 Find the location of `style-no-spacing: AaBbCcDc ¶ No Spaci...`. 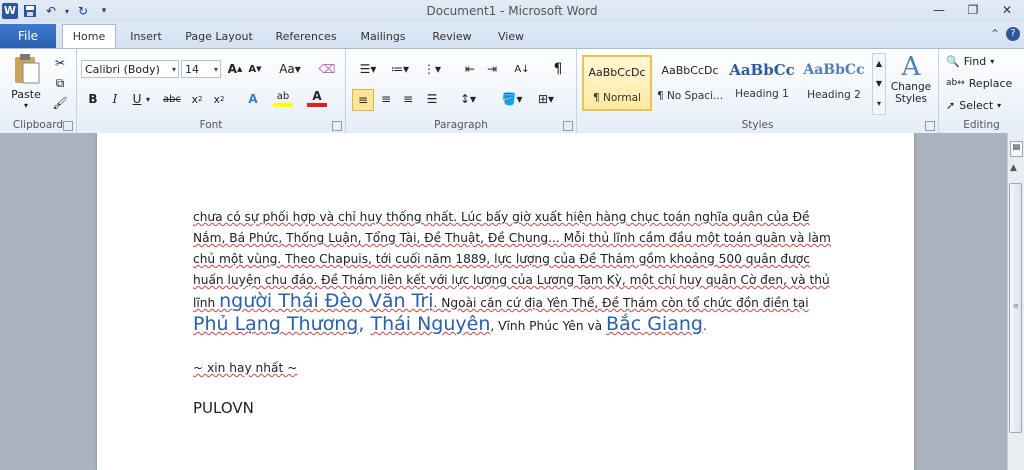

style-no-spacing: AaBbCcDc ¶ No Spaci... is located at coordinates (690, 83).